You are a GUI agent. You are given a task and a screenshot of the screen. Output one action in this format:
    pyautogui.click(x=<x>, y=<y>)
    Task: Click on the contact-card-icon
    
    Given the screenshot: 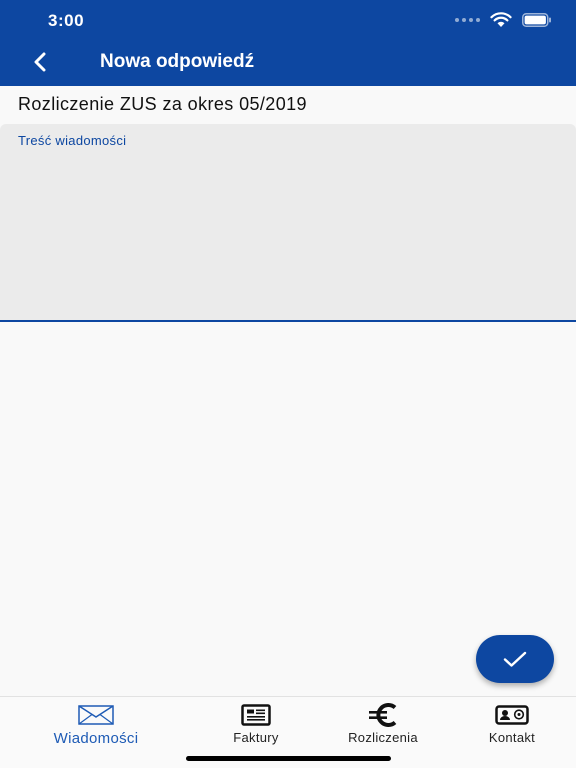 What is the action you would take?
    pyautogui.click(x=512, y=715)
    